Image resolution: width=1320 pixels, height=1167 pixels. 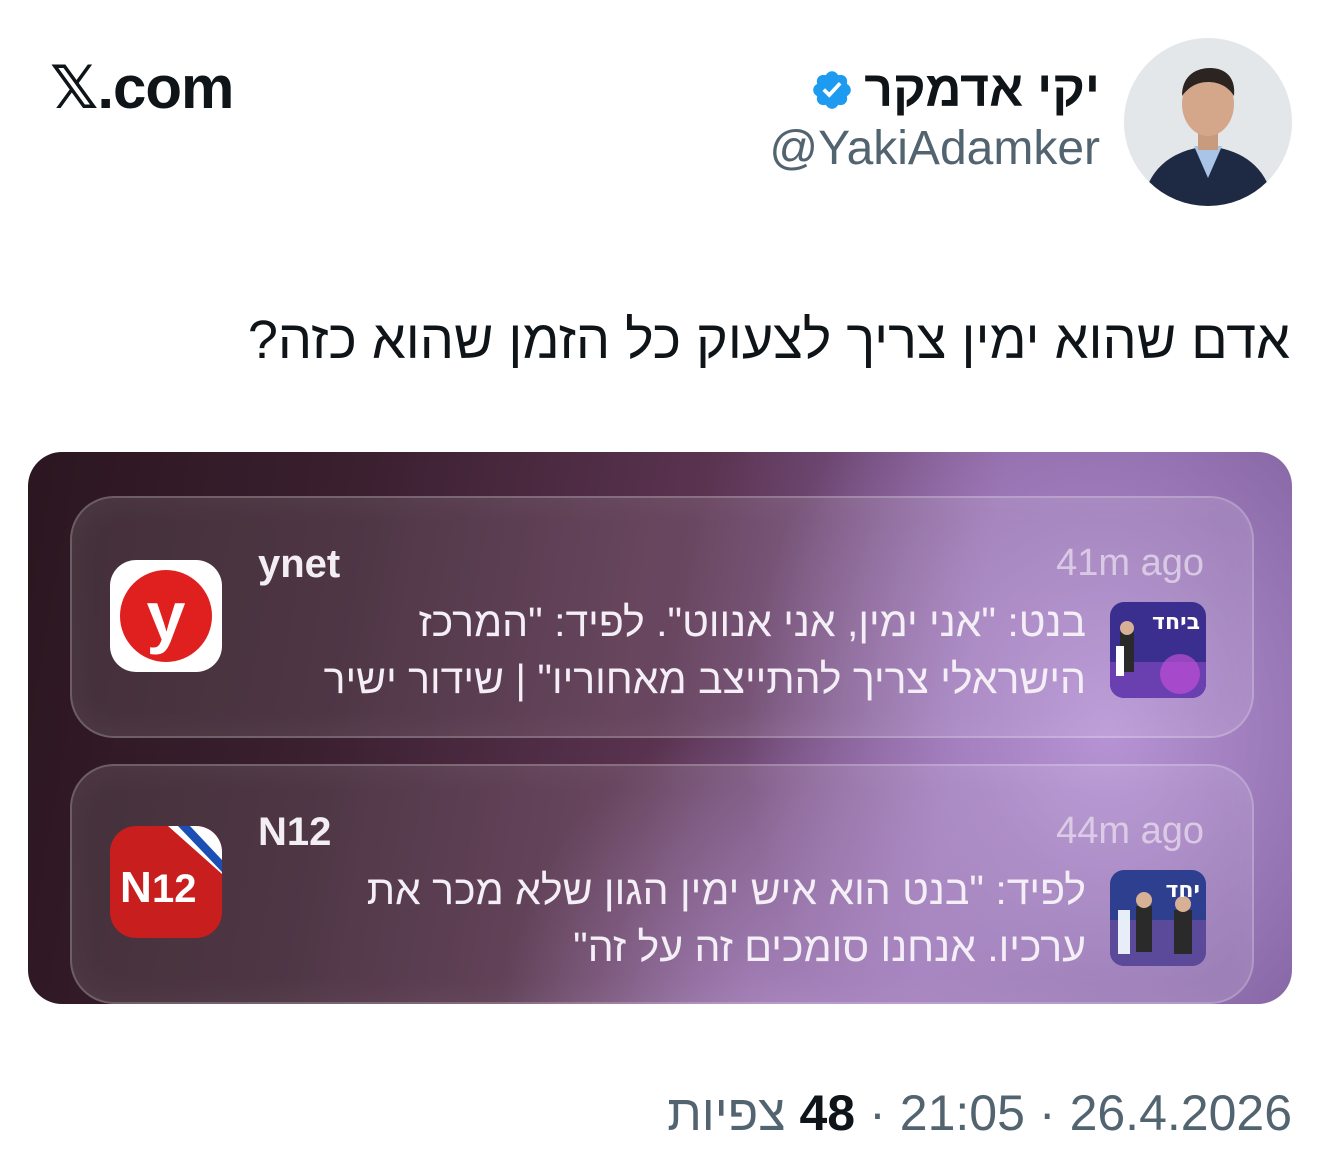 What do you see at coordinates (1130, 831) in the screenshot?
I see `notification-time: 44m ago` at bounding box center [1130, 831].